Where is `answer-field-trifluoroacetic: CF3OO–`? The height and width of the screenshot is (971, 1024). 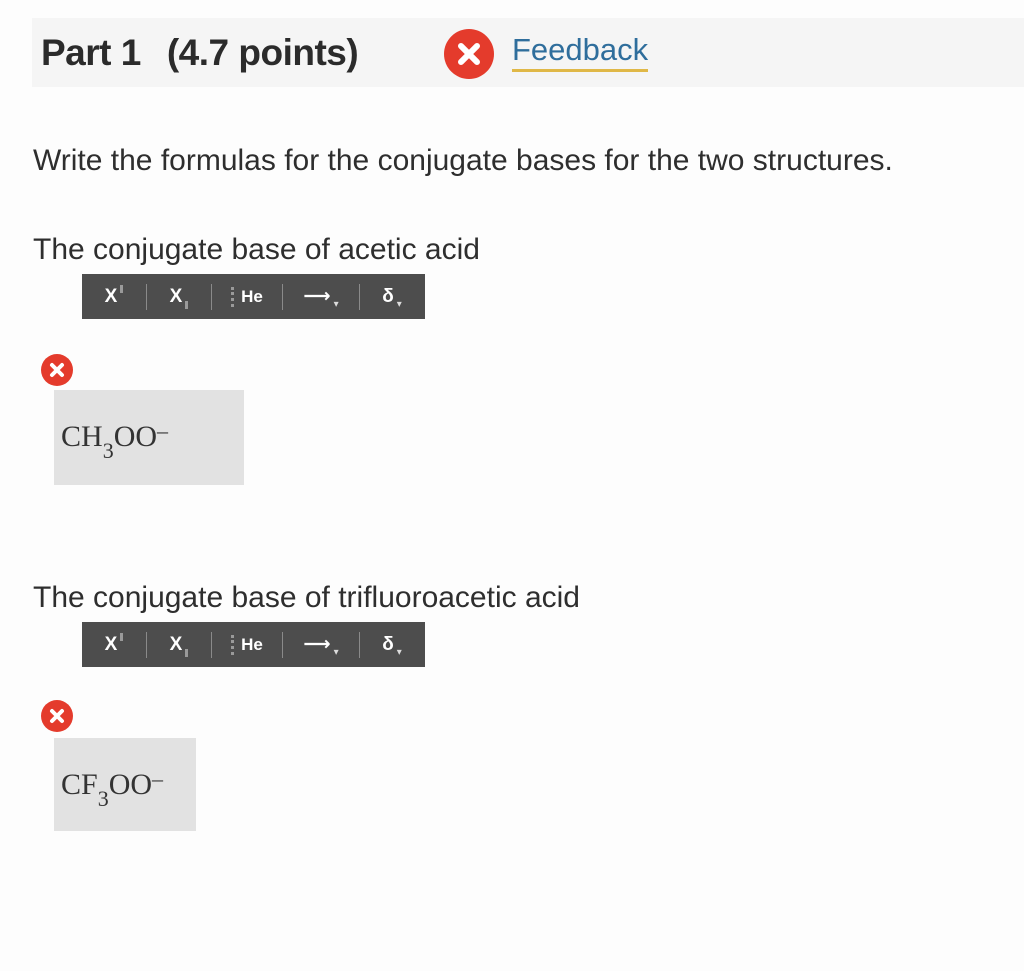 answer-field-trifluoroacetic: CF3OO– is located at coordinates (125, 784).